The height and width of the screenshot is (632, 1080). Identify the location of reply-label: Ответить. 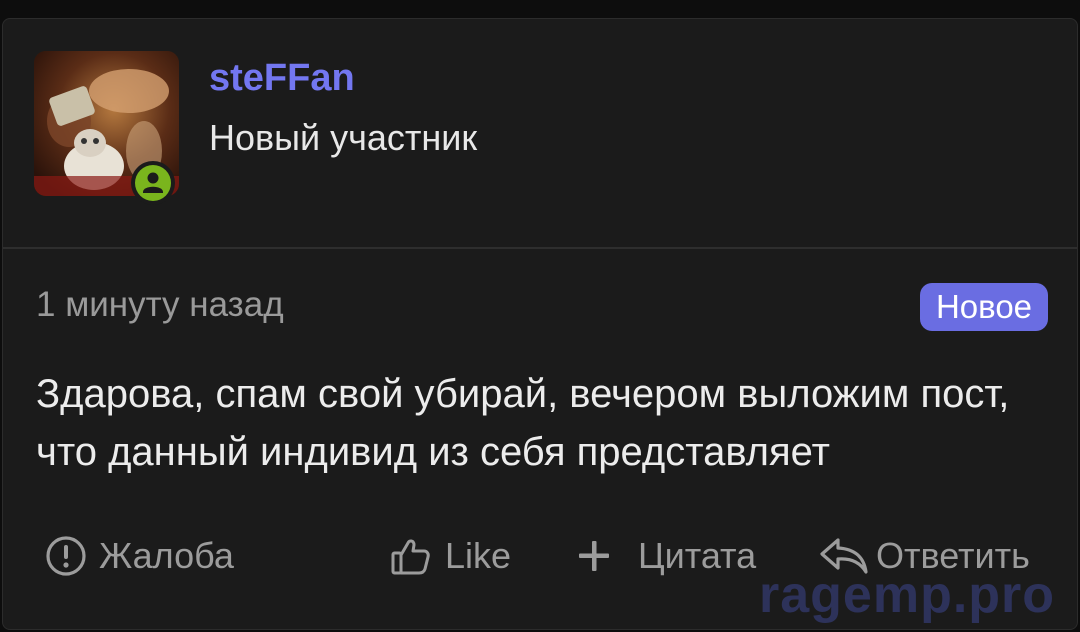
(953, 555).